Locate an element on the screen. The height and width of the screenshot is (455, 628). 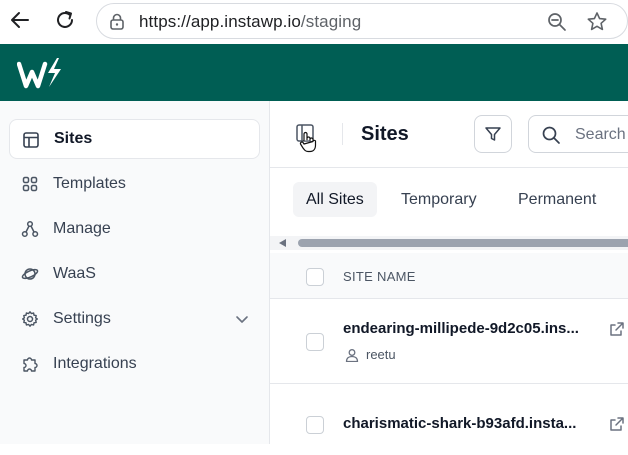
page-toolbar: Sites Search is located at coordinates (449, 134).